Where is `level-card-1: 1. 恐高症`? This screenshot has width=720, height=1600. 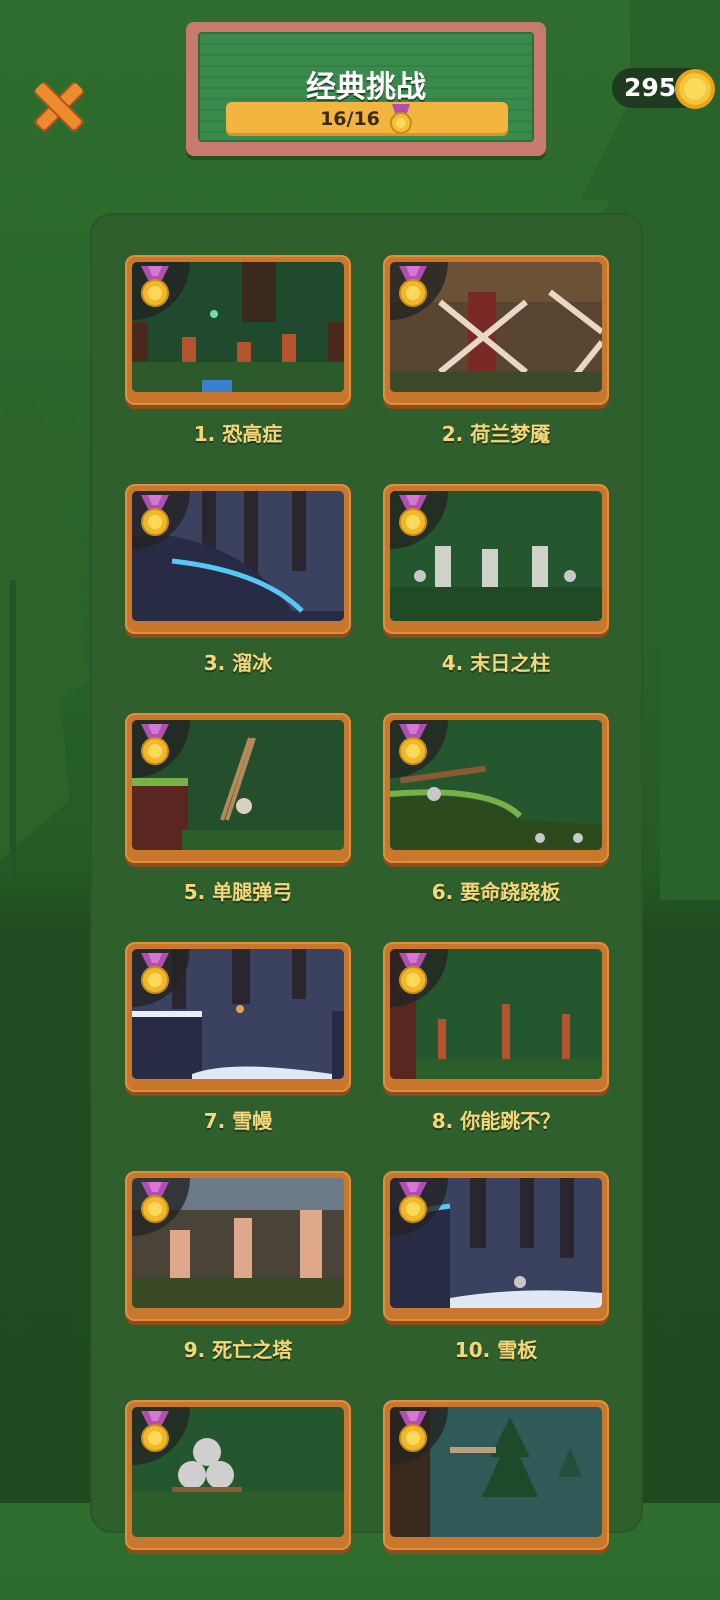
level-card-1: 1. 恐高症 is located at coordinates (238, 355).